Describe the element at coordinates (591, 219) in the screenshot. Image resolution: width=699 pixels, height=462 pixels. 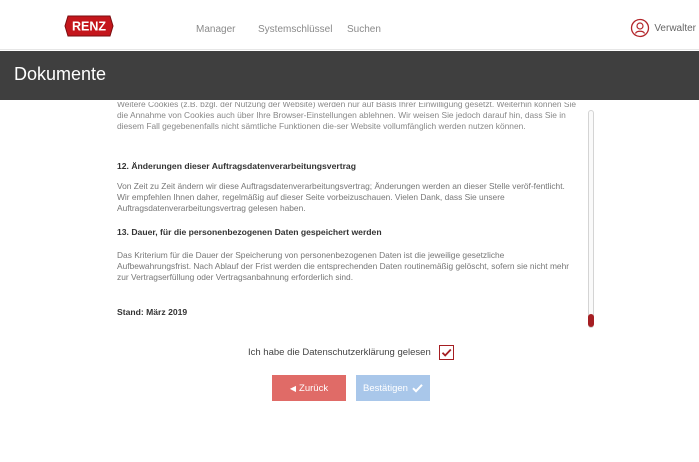
I see `scrollbar-track` at that location.